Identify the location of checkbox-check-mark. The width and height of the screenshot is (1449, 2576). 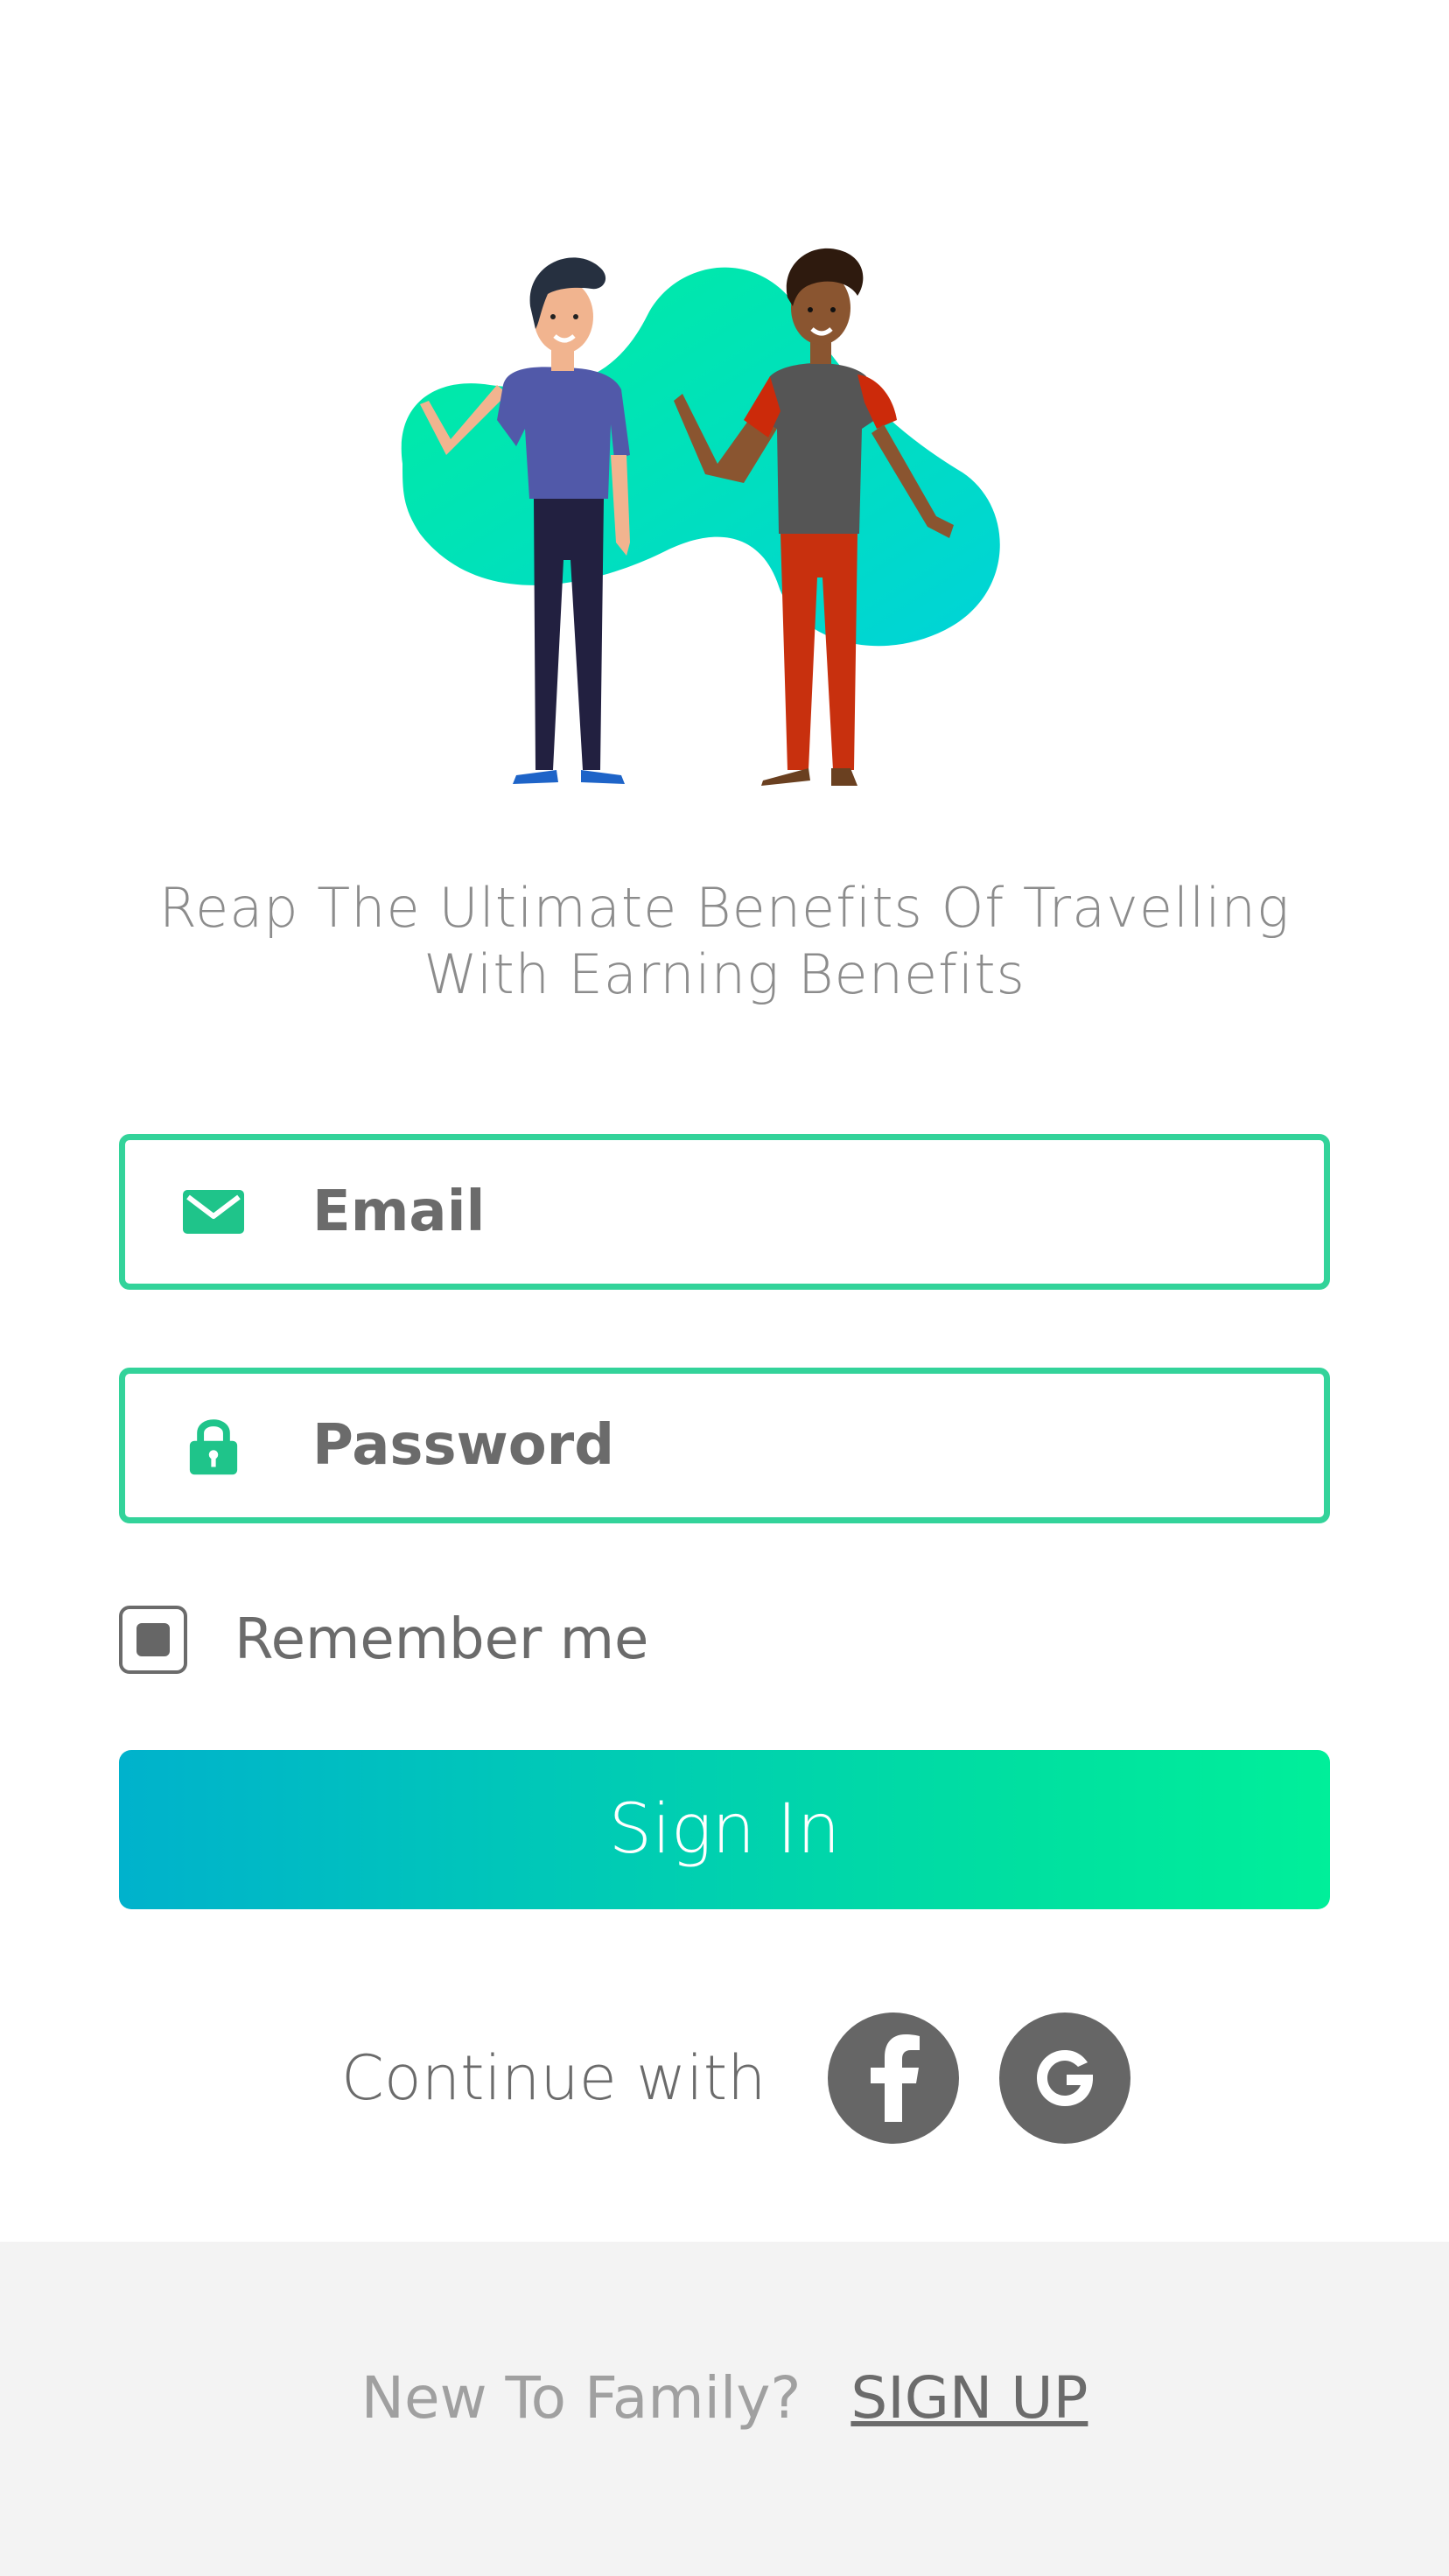
(153, 1639).